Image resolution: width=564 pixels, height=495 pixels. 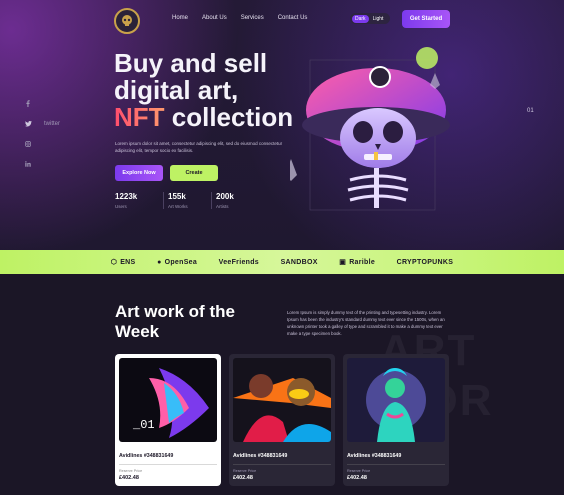 What do you see at coordinates (235, 200) in the screenshot?
I see `stat-artists: 200k Artists` at bounding box center [235, 200].